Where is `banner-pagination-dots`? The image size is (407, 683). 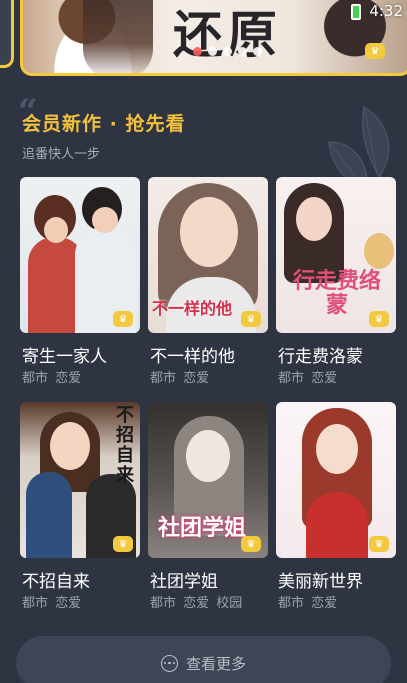 banner-pagination-dots is located at coordinates (227, 51).